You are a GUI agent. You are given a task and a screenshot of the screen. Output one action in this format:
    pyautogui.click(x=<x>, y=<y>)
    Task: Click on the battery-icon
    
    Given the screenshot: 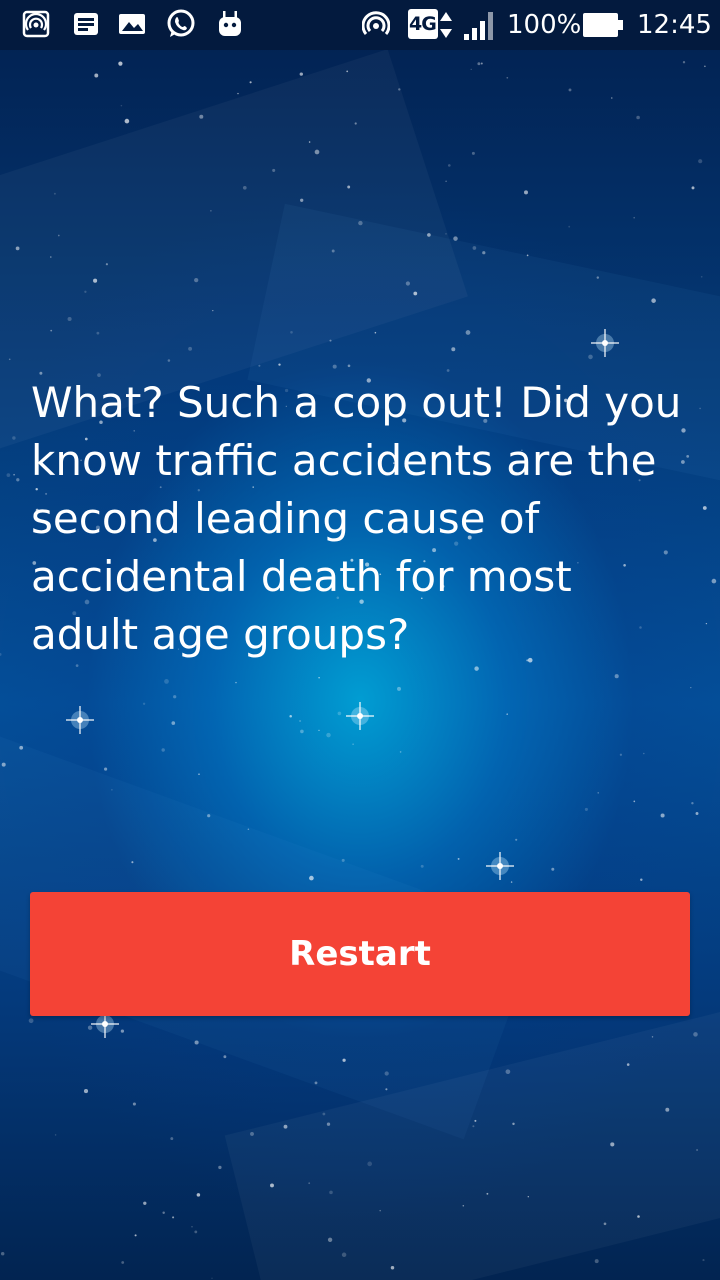 What is the action you would take?
    pyautogui.click(x=603, y=25)
    